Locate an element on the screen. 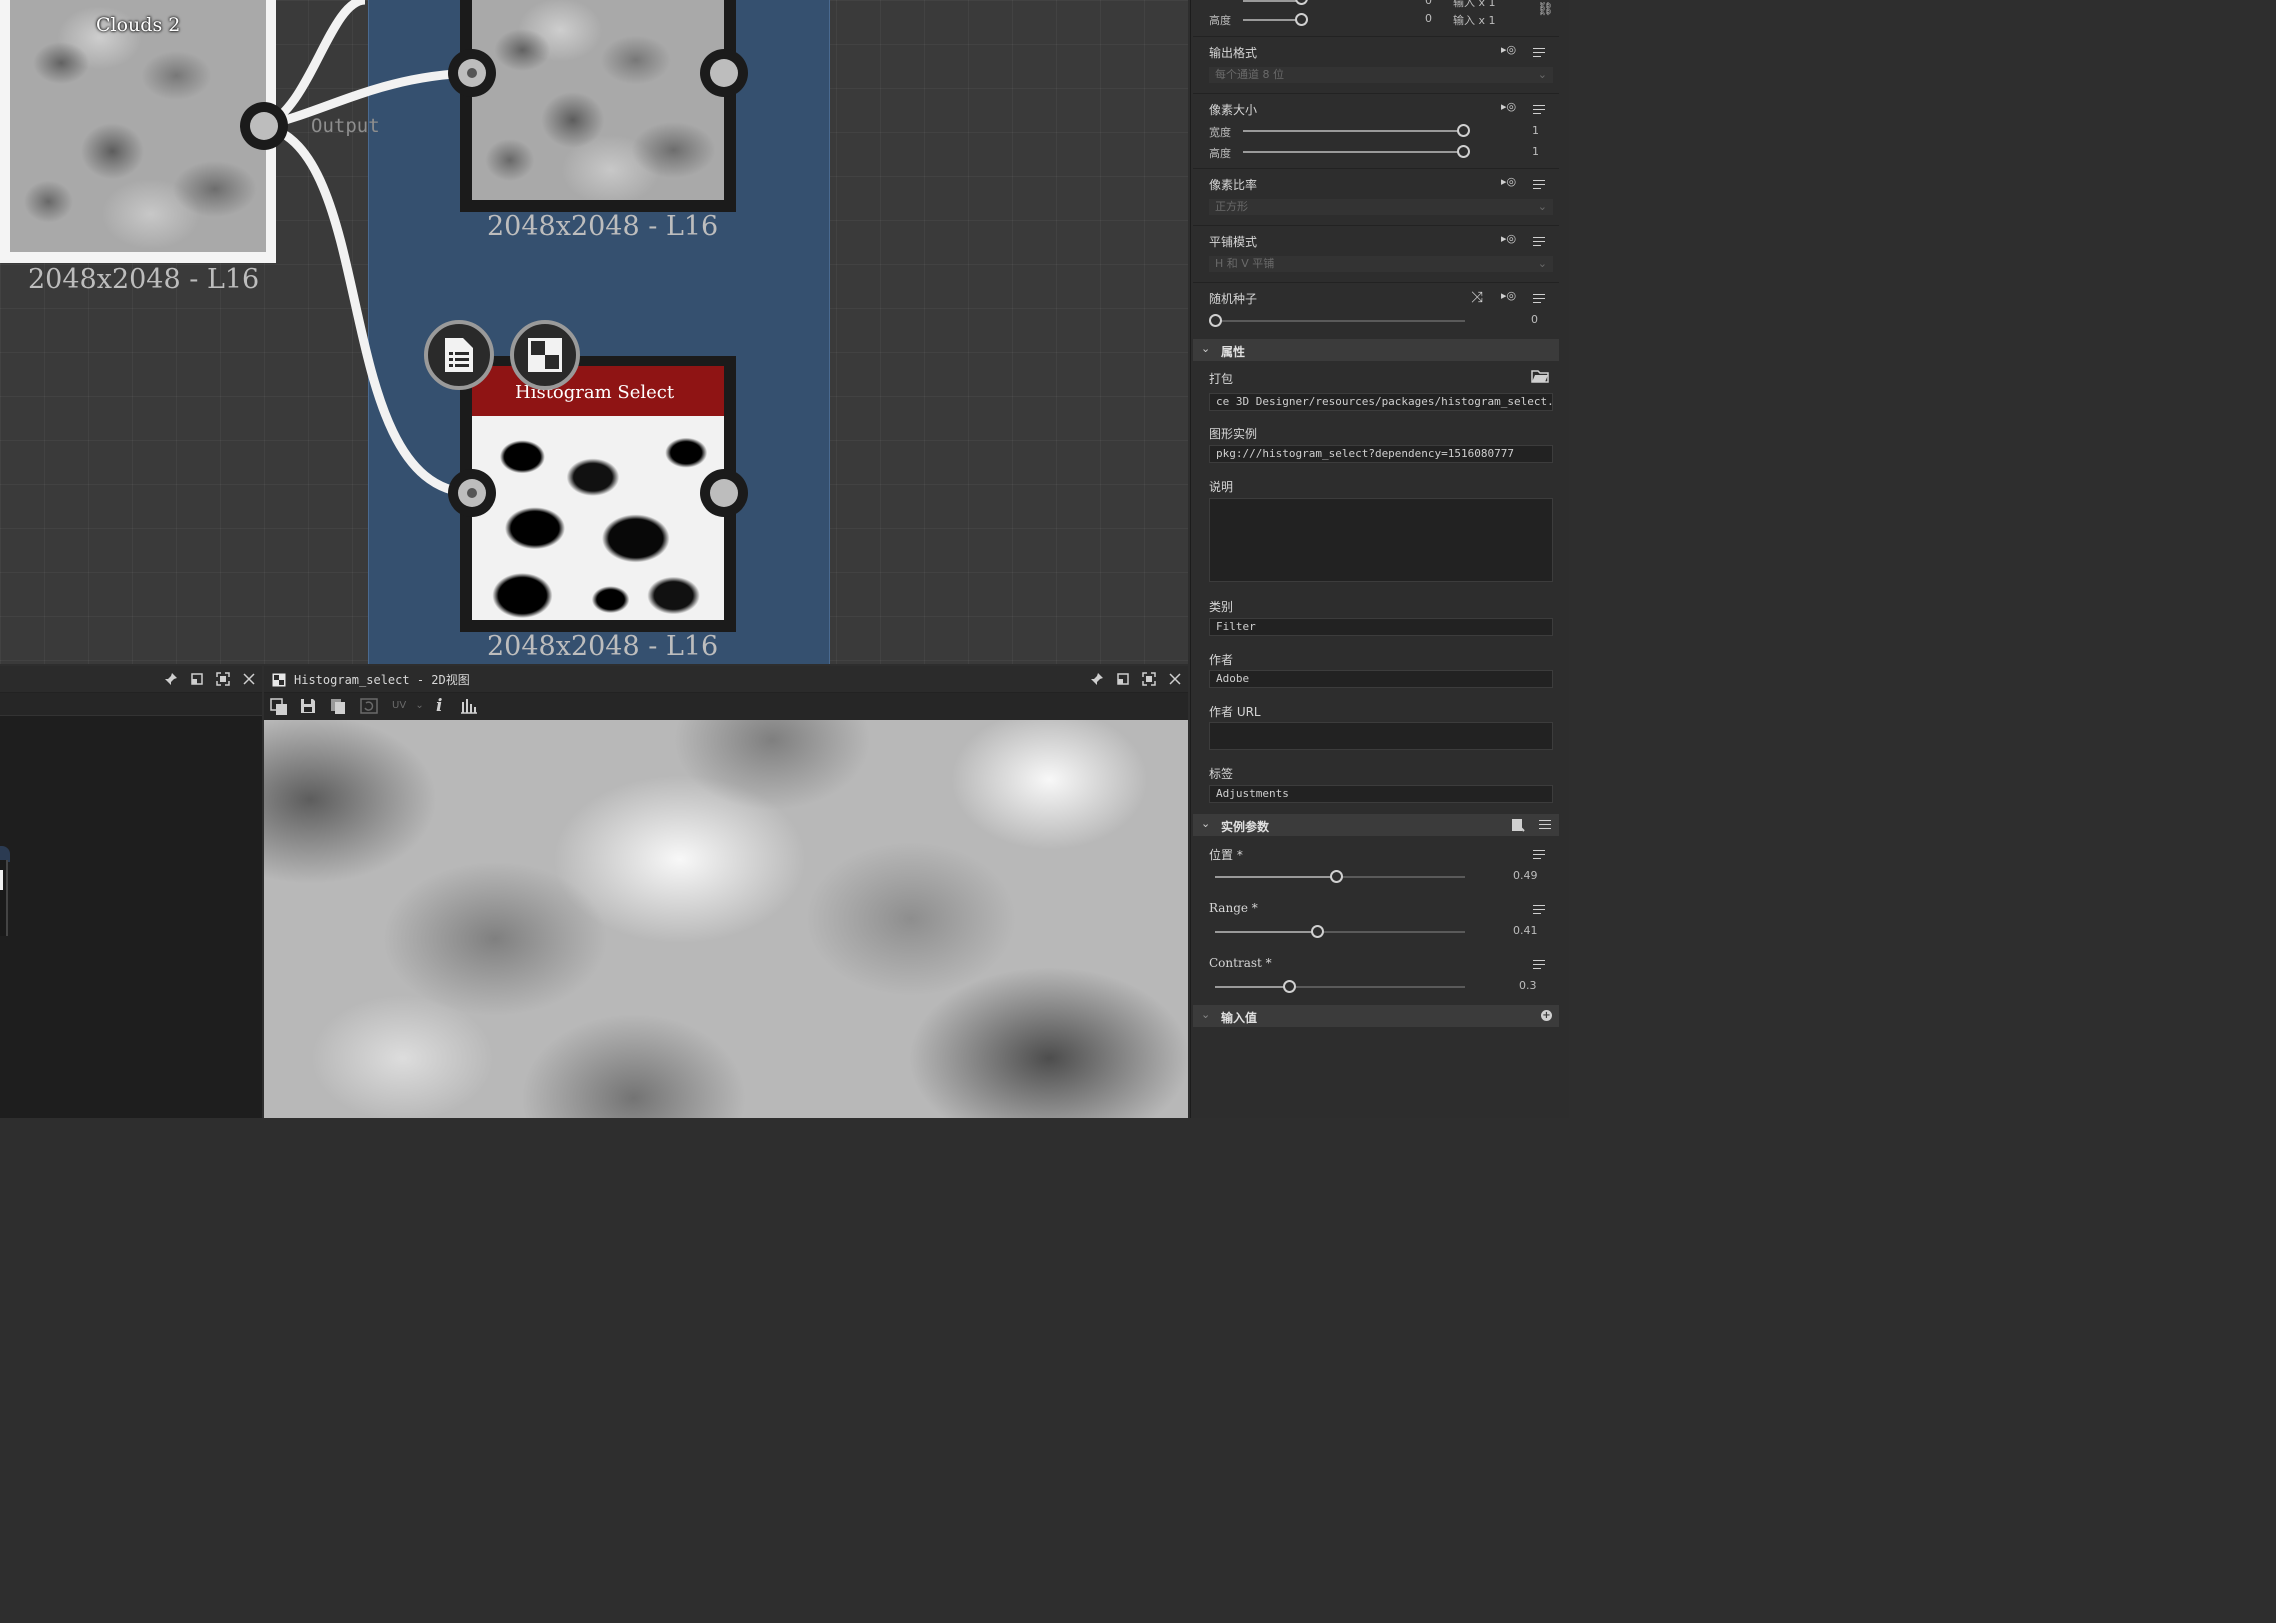 The image size is (2276, 1623). height-value: 0 is located at coordinates (1428, 18).